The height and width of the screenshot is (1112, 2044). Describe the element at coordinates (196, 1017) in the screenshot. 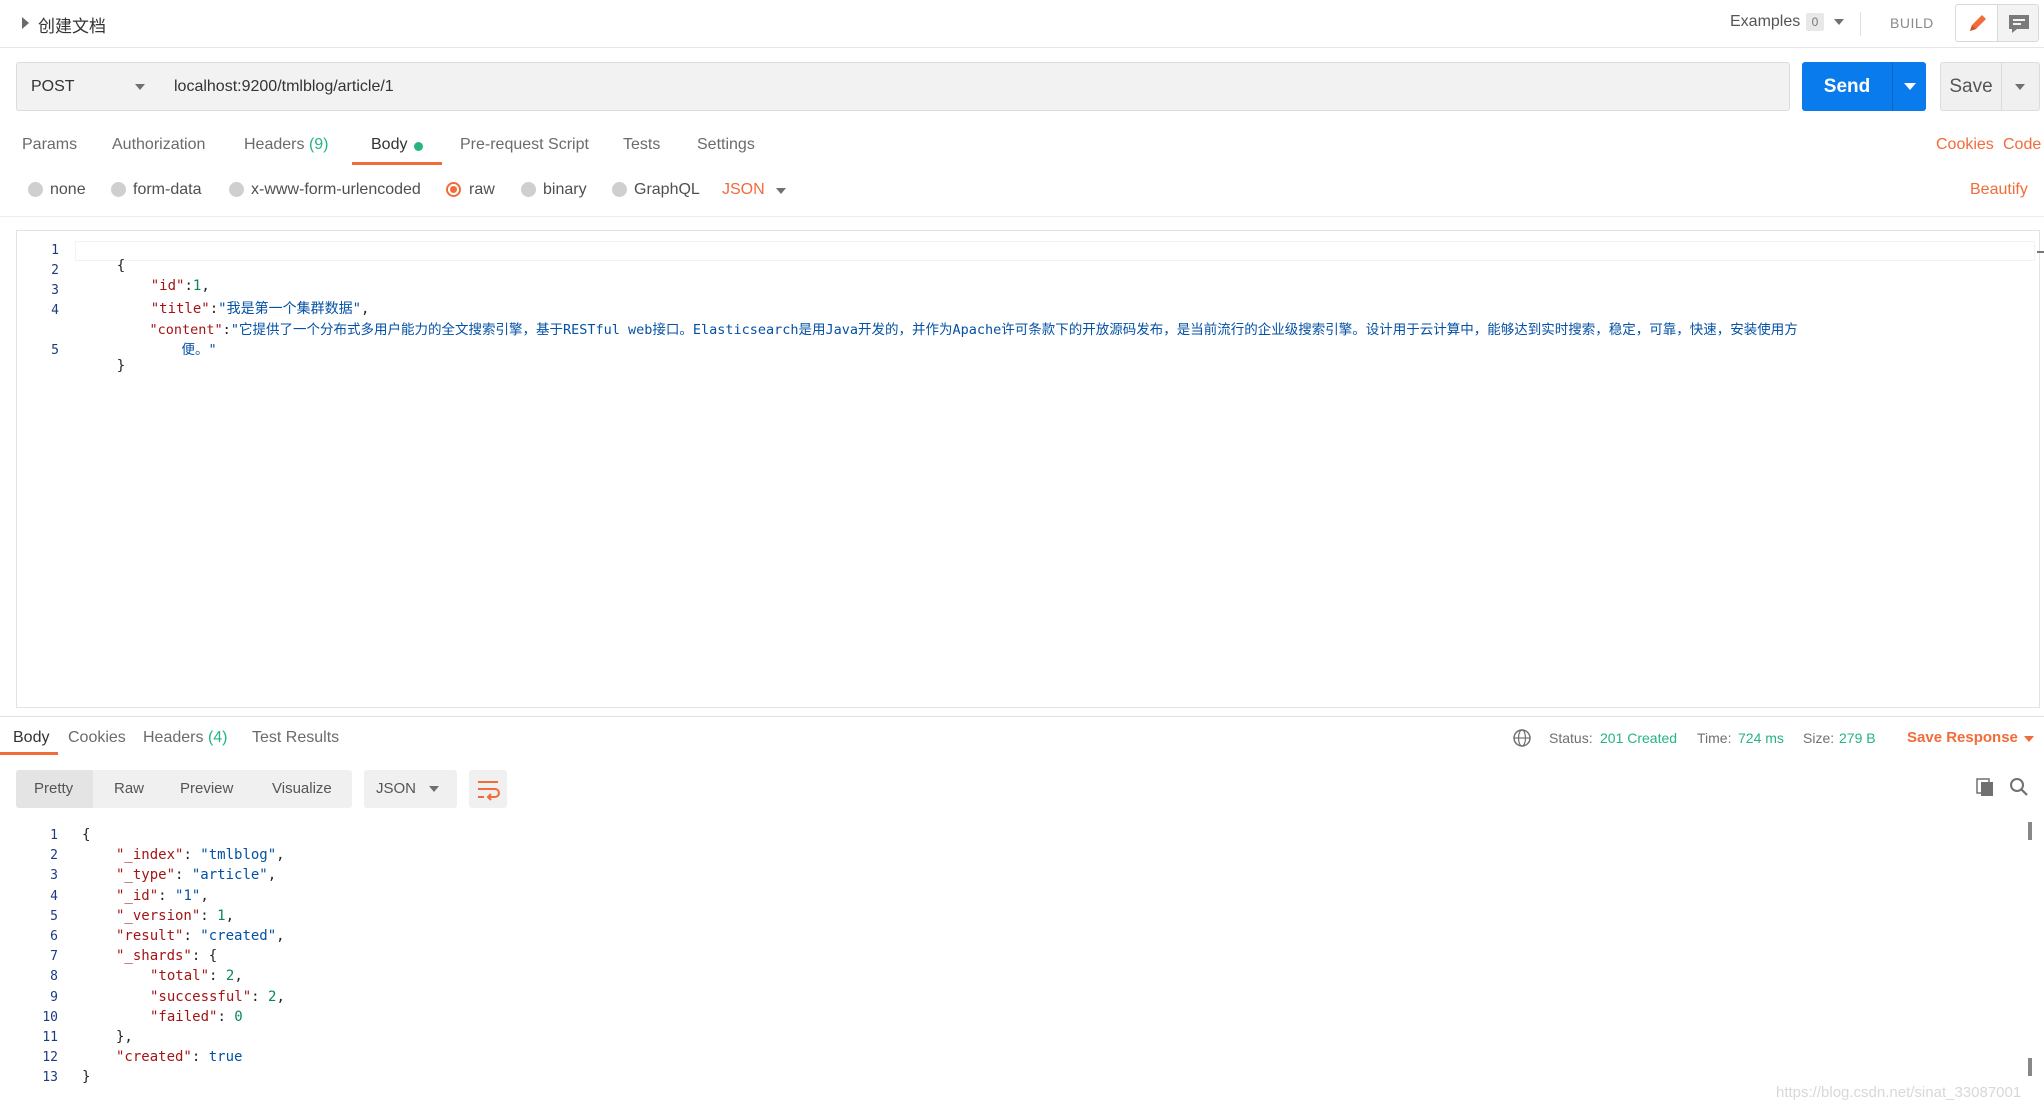

I see `code-line: "failed": 0` at that location.